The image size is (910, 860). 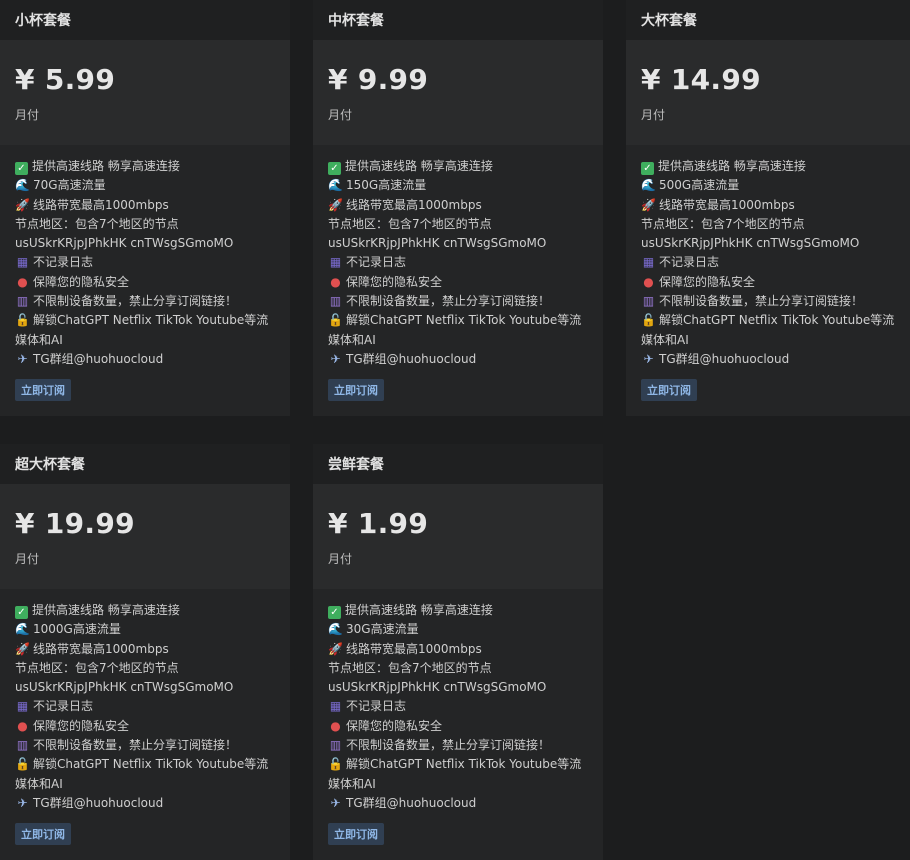 What do you see at coordinates (458, 20) in the screenshot?
I see `plan-name: 中杯套餐` at bounding box center [458, 20].